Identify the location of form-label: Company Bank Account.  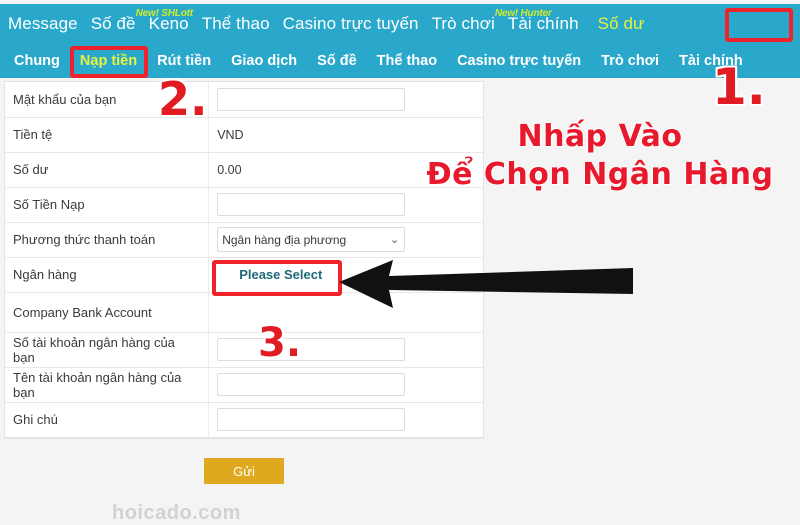
(107, 312).